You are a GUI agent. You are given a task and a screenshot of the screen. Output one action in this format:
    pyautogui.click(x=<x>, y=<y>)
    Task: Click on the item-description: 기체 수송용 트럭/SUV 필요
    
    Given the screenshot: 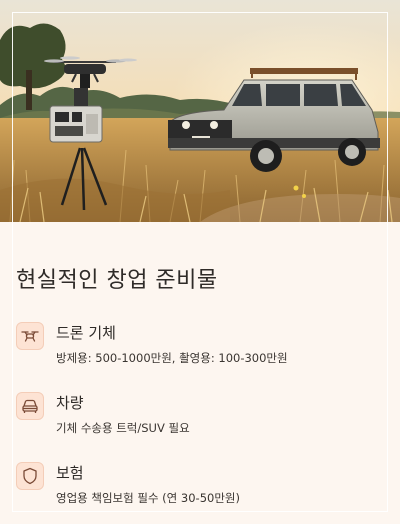 What is the action you would take?
    pyautogui.click(x=123, y=428)
    